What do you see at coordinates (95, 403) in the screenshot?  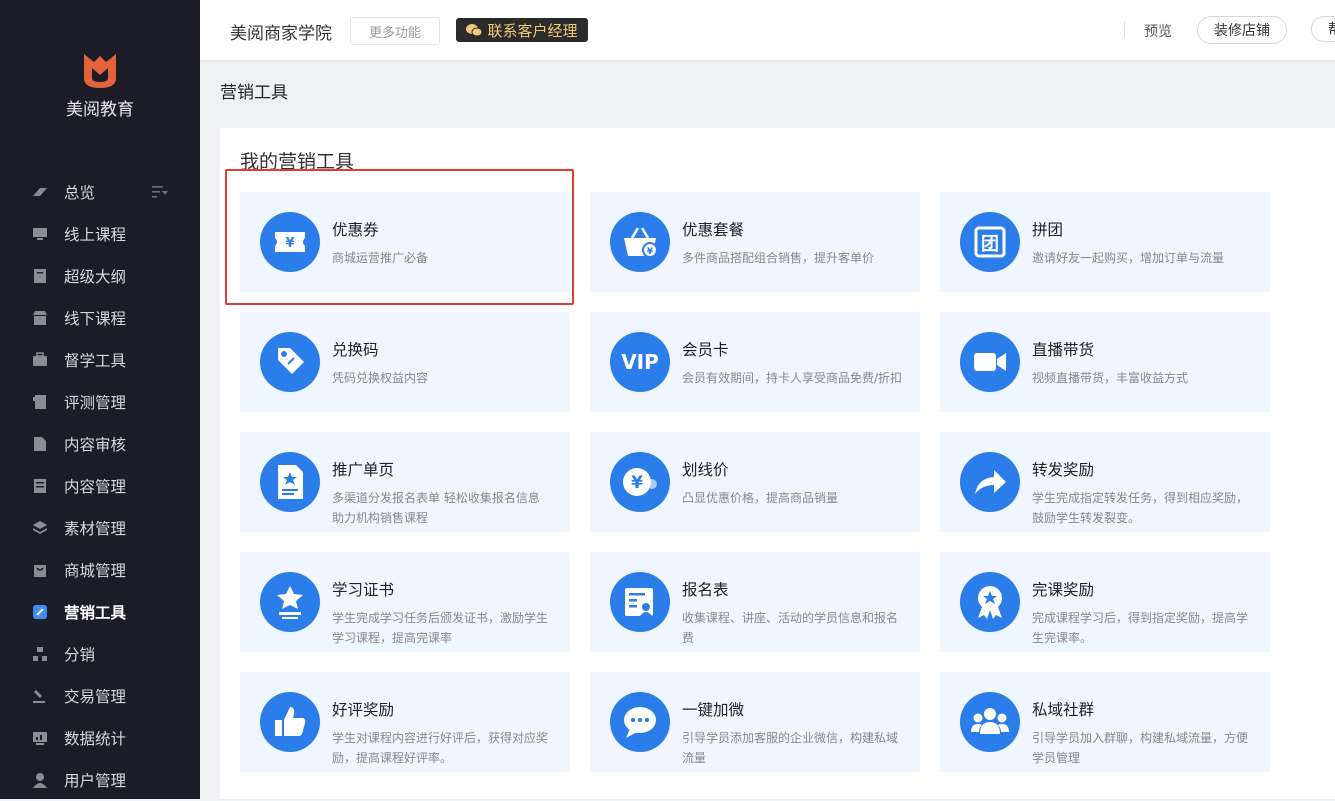 I see `sidebar-item-label: 评测管理` at bounding box center [95, 403].